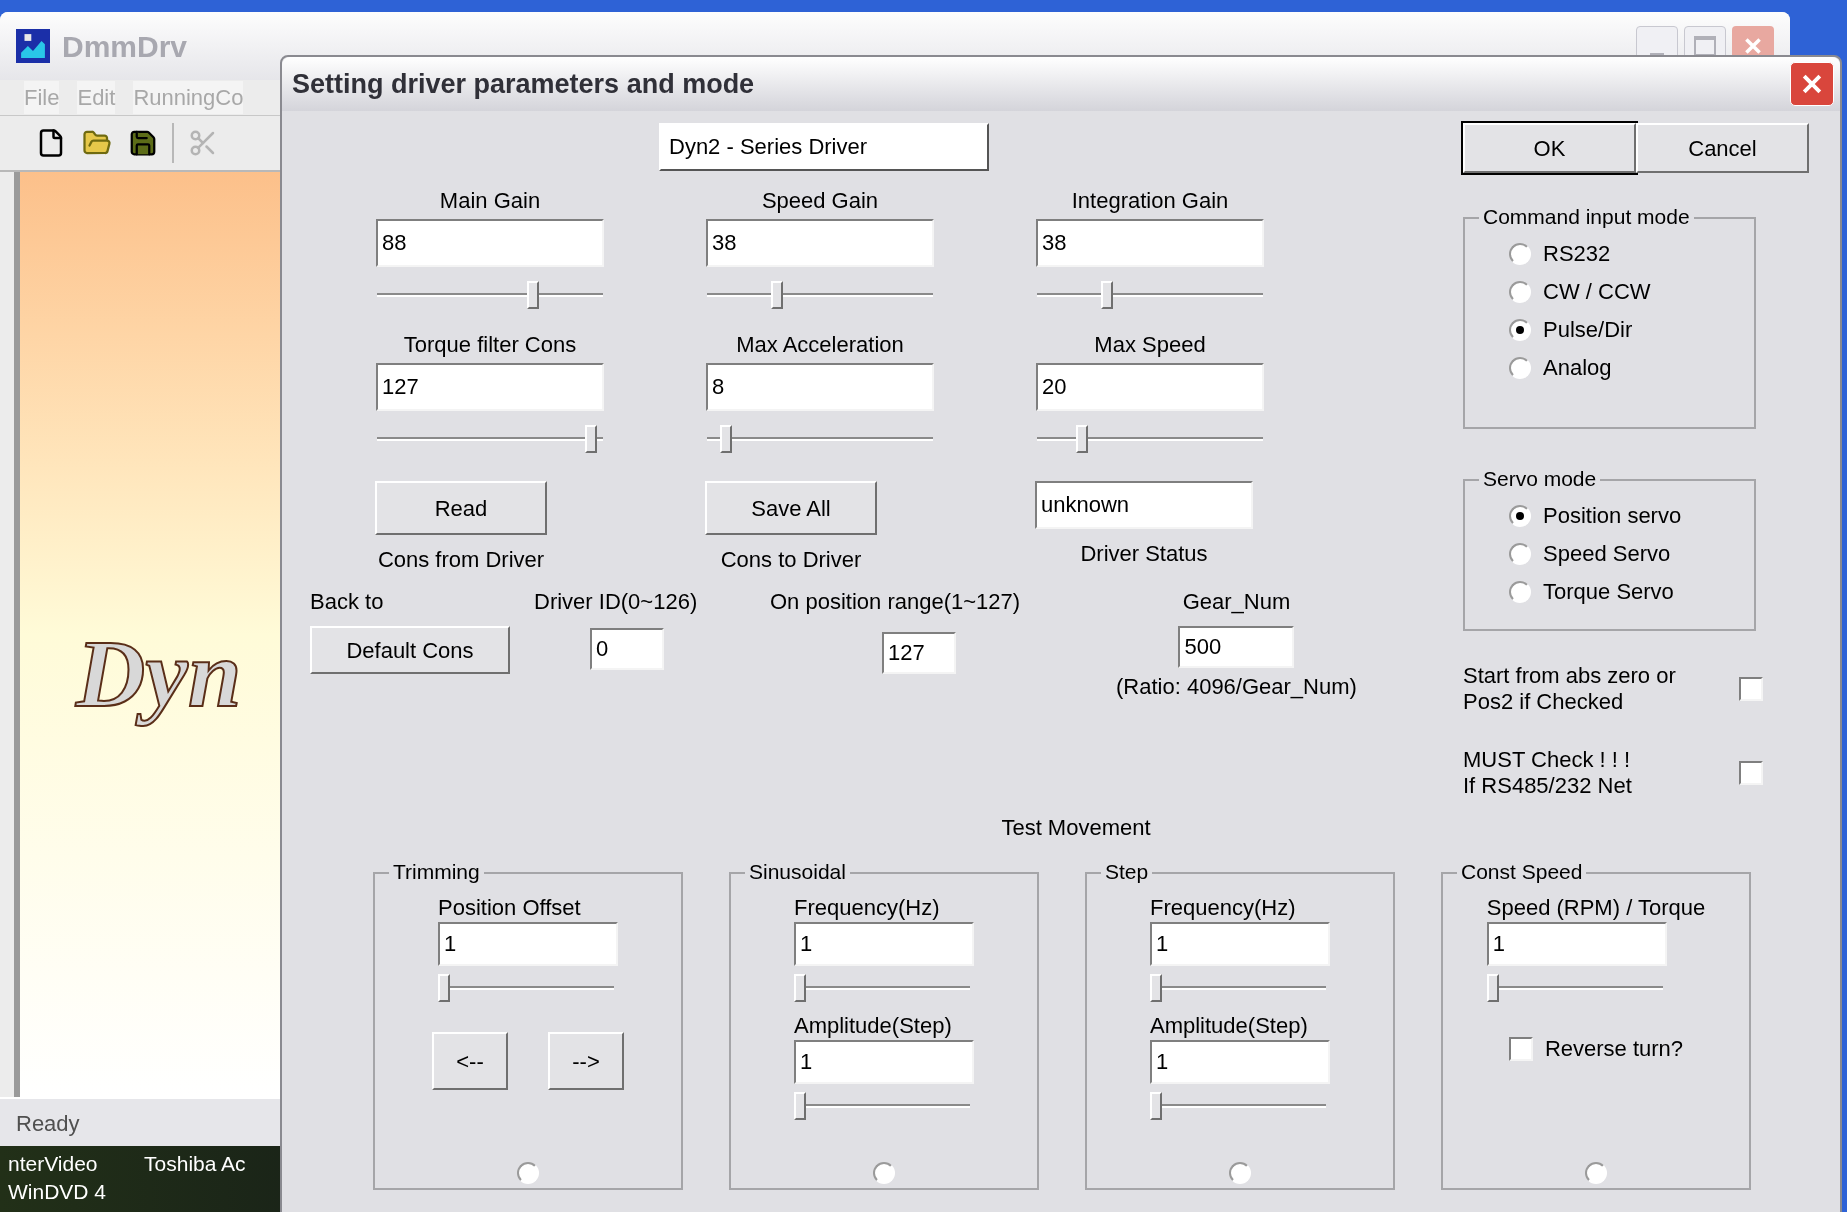  I want to click on input-field: unknown, so click(1144, 505).